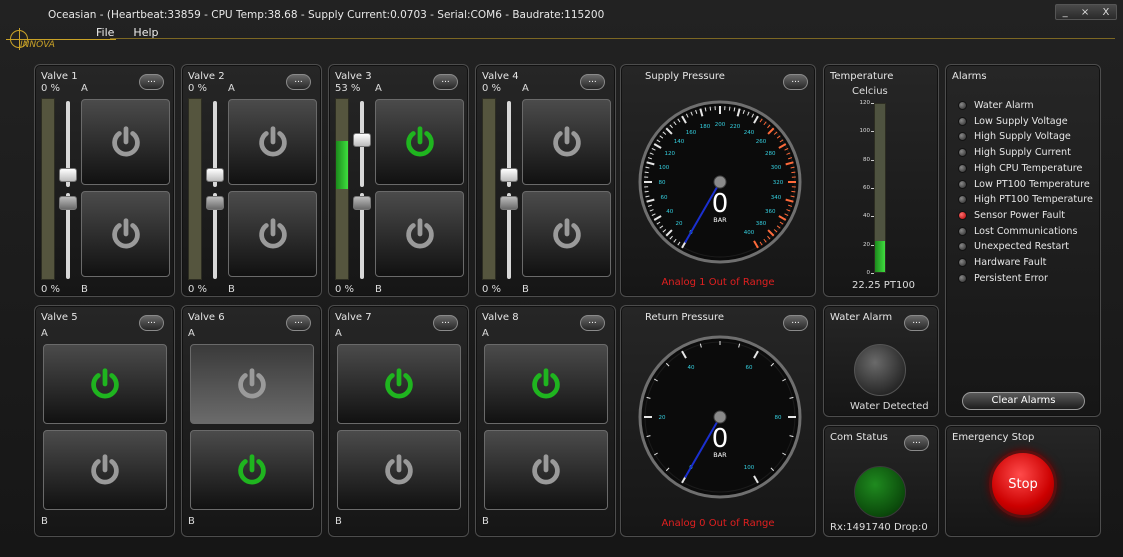 Image resolution: width=1123 pixels, height=557 pixels. Describe the element at coordinates (1011, 278) in the screenshot. I see `alarm-label: Persistent Error` at that location.